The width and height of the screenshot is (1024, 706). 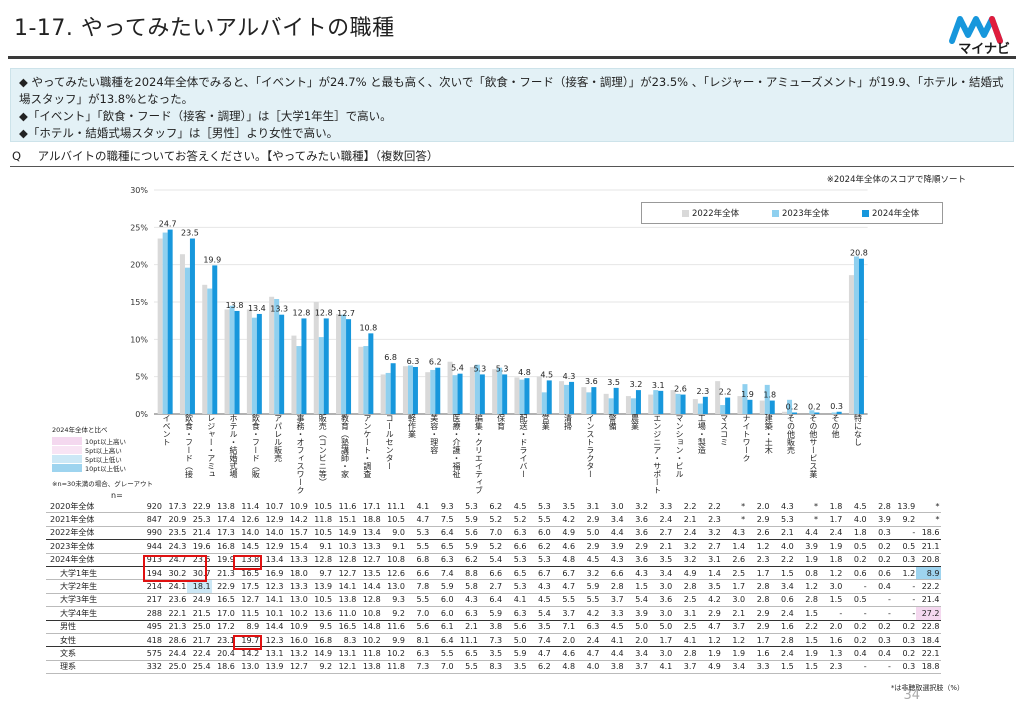 What do you see at coordinates (272, 613) in the screenshot?
I see `table-cell: 10.1` at bounding box center [272, 613].